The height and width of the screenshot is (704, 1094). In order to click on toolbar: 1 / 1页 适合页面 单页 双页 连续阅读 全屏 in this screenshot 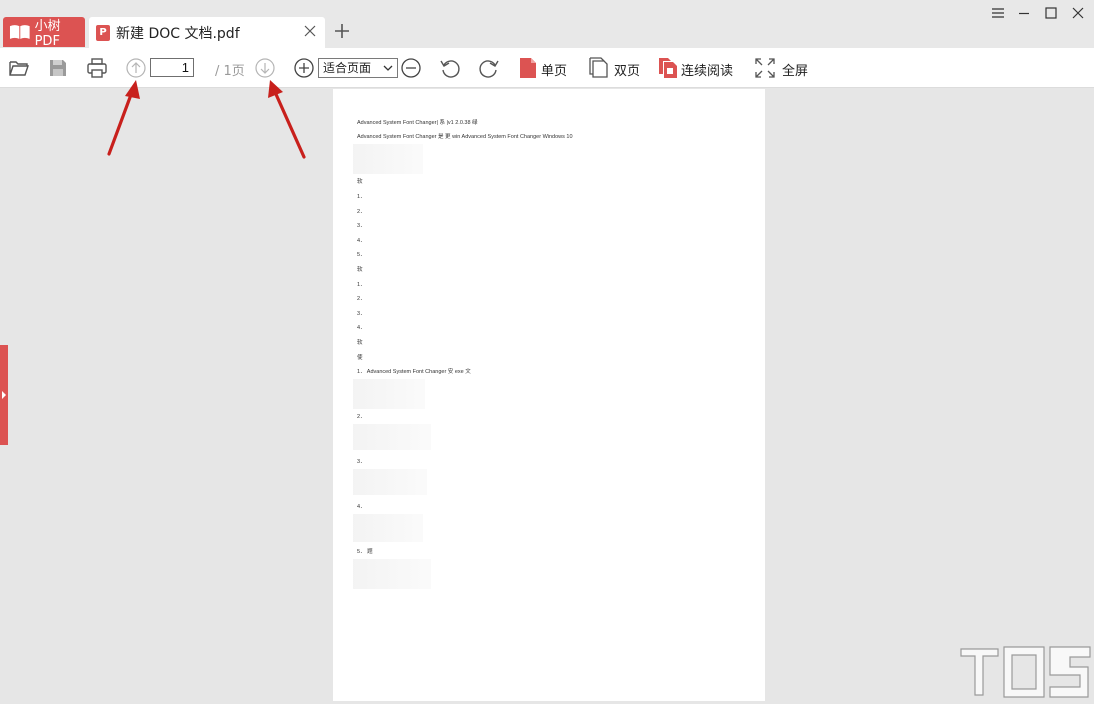, I will do `click(547, 68)`.